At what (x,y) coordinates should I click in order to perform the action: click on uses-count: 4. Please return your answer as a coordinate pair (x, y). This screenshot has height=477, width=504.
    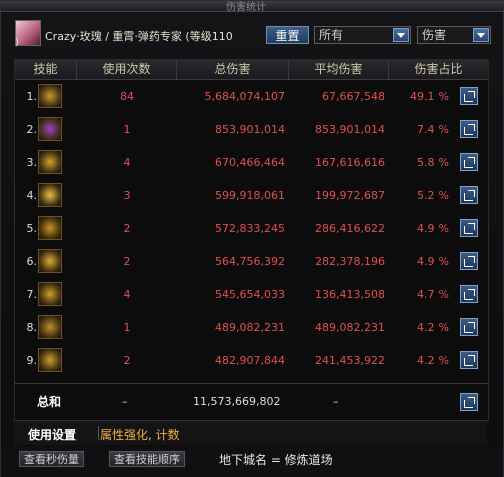
    Looking at the image, I should click on (127, 162).